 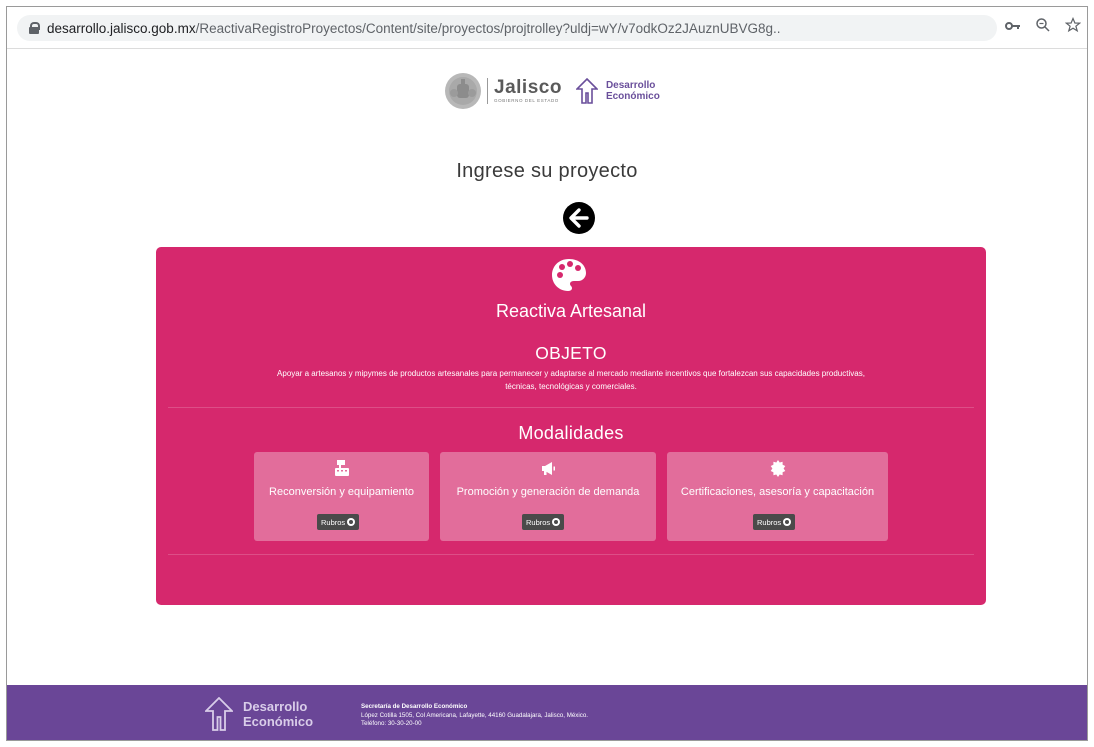 I want to click on back-button, so click(x=579, y=218).